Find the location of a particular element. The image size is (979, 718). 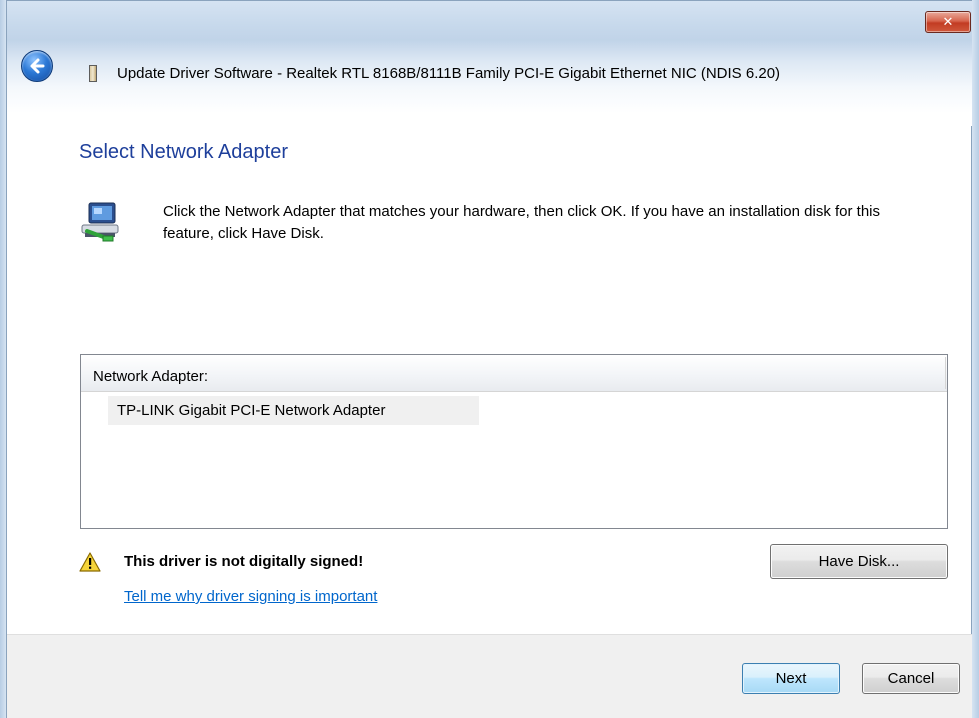

close-icon: ✕ is located at coordinates (948, 22).